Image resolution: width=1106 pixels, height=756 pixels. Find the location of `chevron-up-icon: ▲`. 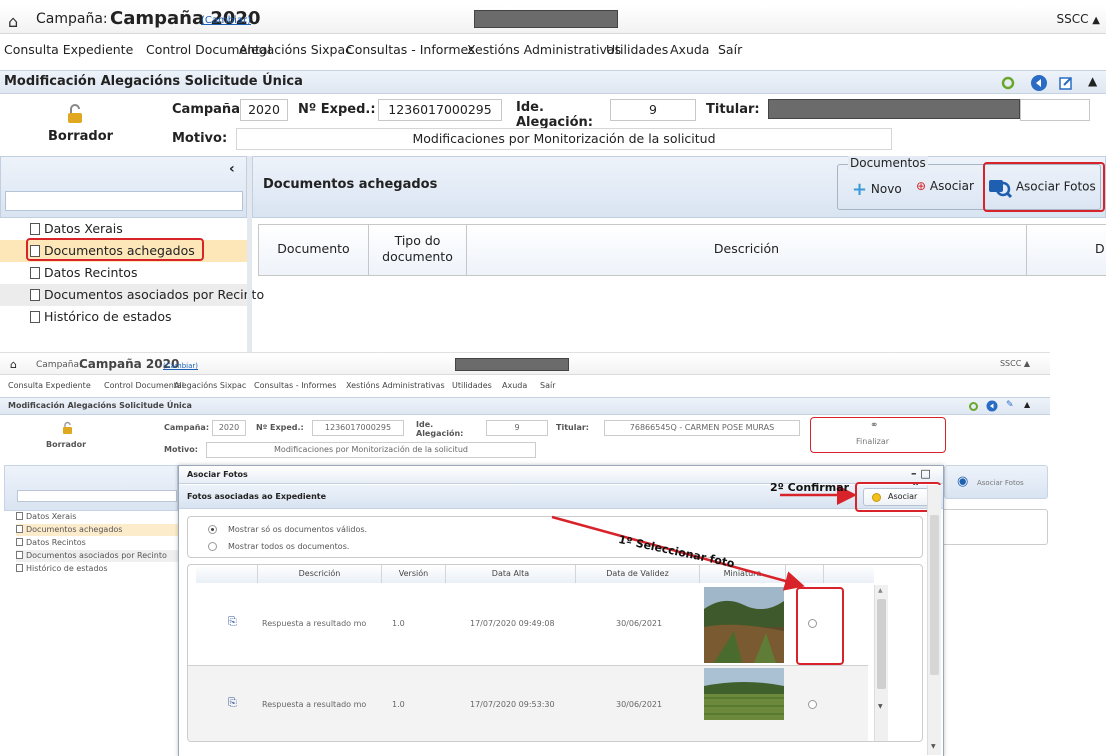

chevron-up-icon: ▲ is located at coordinates (1096, 20).